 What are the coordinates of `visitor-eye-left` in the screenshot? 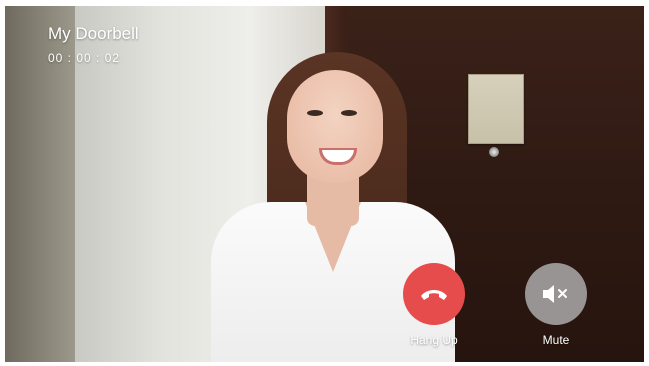 It's located at (315, 113).